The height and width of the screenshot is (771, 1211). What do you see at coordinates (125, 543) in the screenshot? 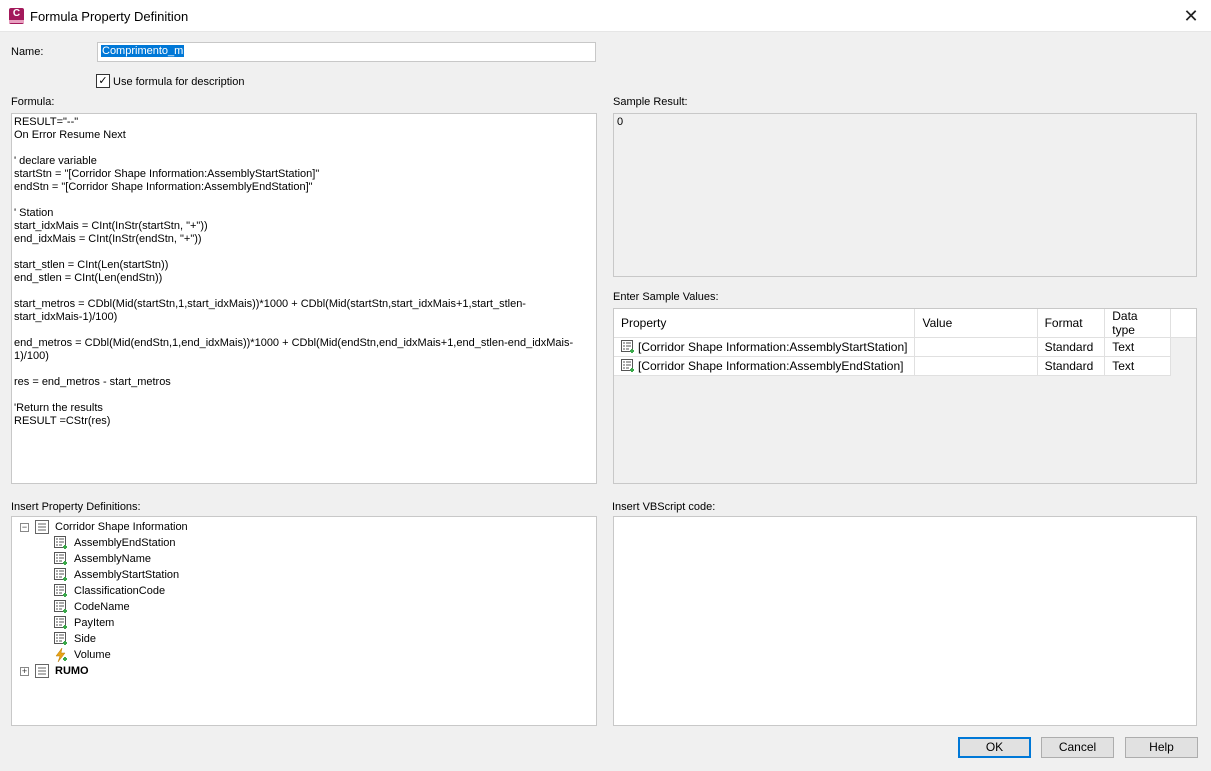
I see `tree-item-label: AssemblyEndStation` at bounding box center [125, 543].